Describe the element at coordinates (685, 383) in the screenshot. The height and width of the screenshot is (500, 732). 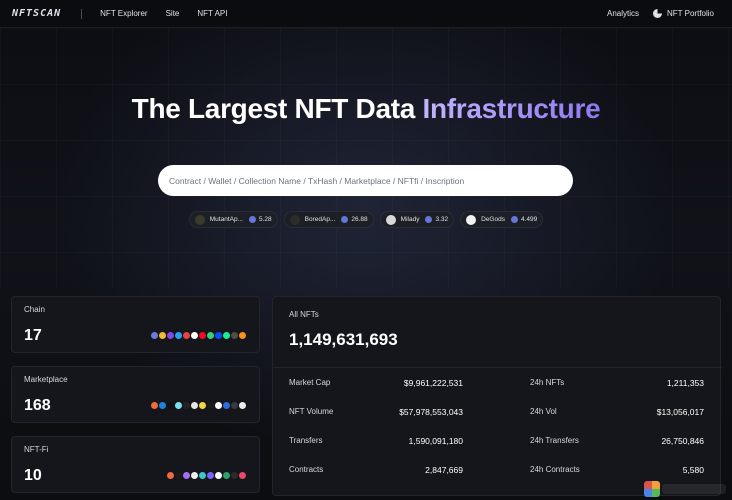
I see `stat-value-24h-nfts: 1,211,353` at that location.